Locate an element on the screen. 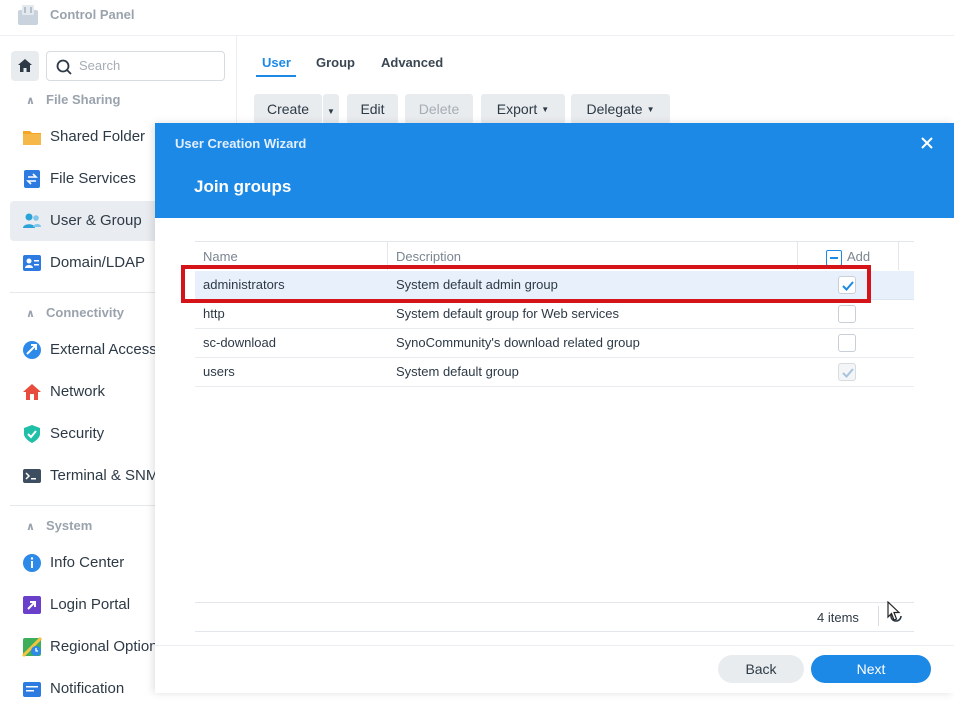  login-portal-icon is located at coordinates (32, 605).